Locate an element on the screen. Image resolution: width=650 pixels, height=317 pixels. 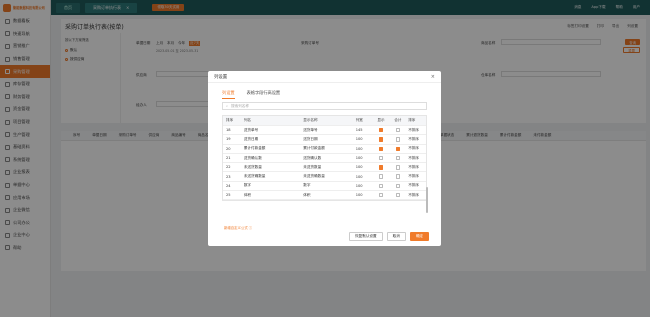
row-display-name: 数字 is located at coordinates (326, 185).